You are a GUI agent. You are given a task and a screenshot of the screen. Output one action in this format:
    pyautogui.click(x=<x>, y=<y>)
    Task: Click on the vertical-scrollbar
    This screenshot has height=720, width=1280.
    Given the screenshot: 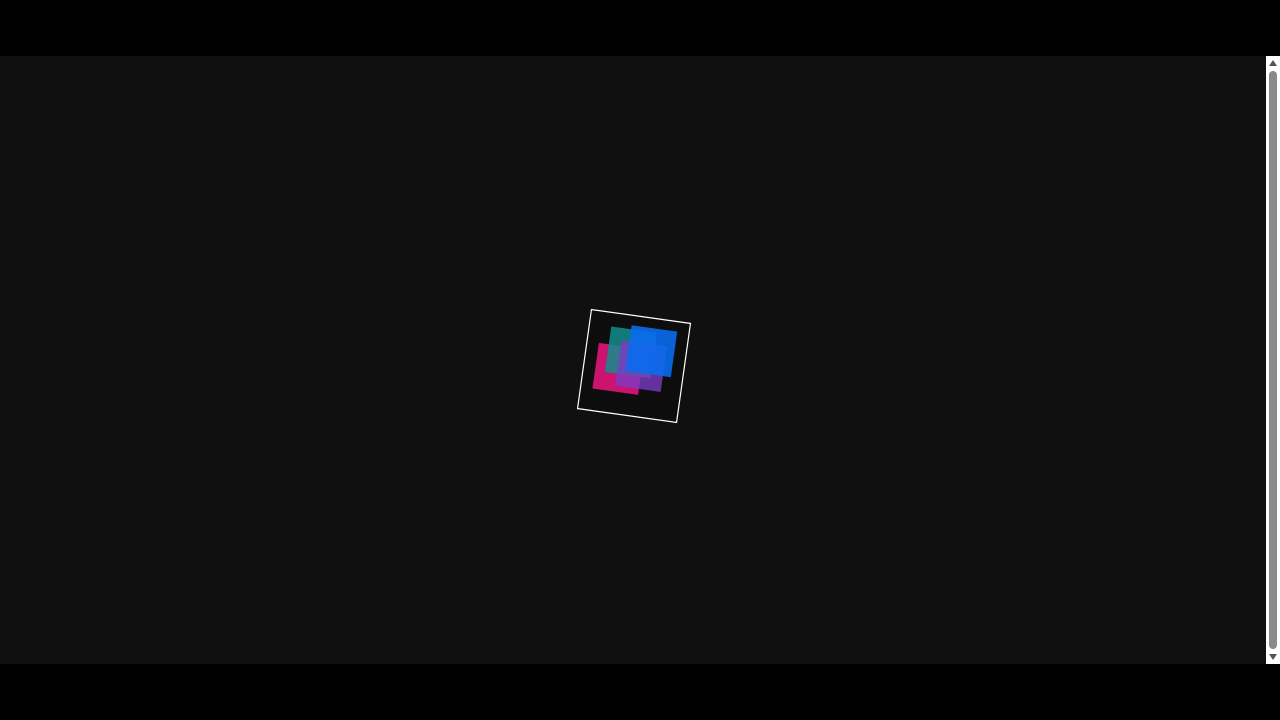 What is the action you would take?
    pyautogui.click(x=1273, y=360)
    